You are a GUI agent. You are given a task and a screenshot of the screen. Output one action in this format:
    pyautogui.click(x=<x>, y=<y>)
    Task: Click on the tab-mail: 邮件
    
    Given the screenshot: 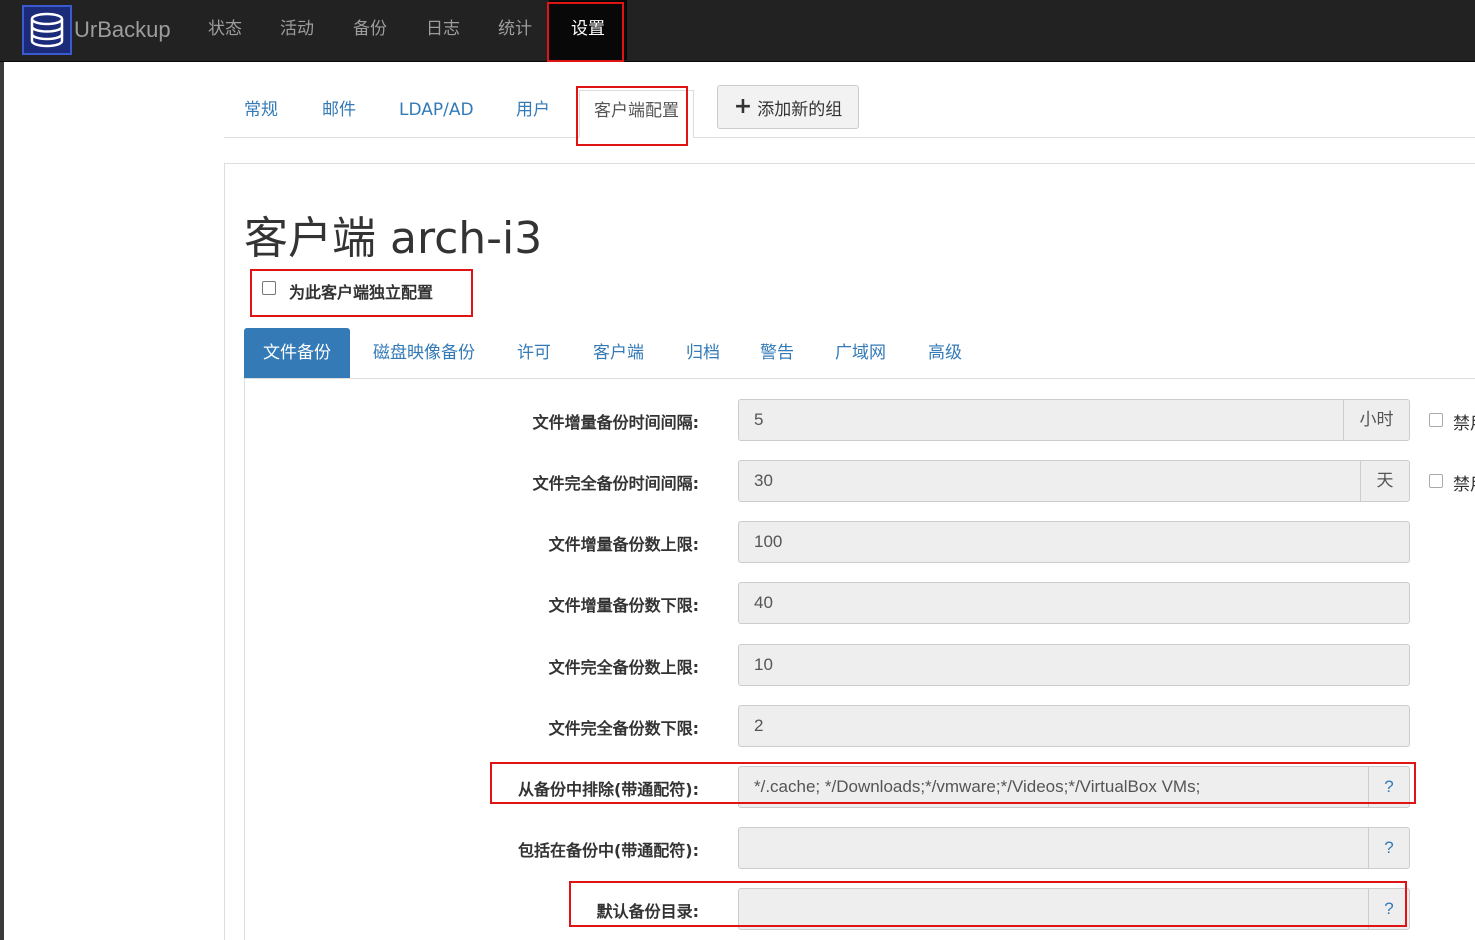 What is the action you would take?
    pyautogui.click(x=339, y=113)
    